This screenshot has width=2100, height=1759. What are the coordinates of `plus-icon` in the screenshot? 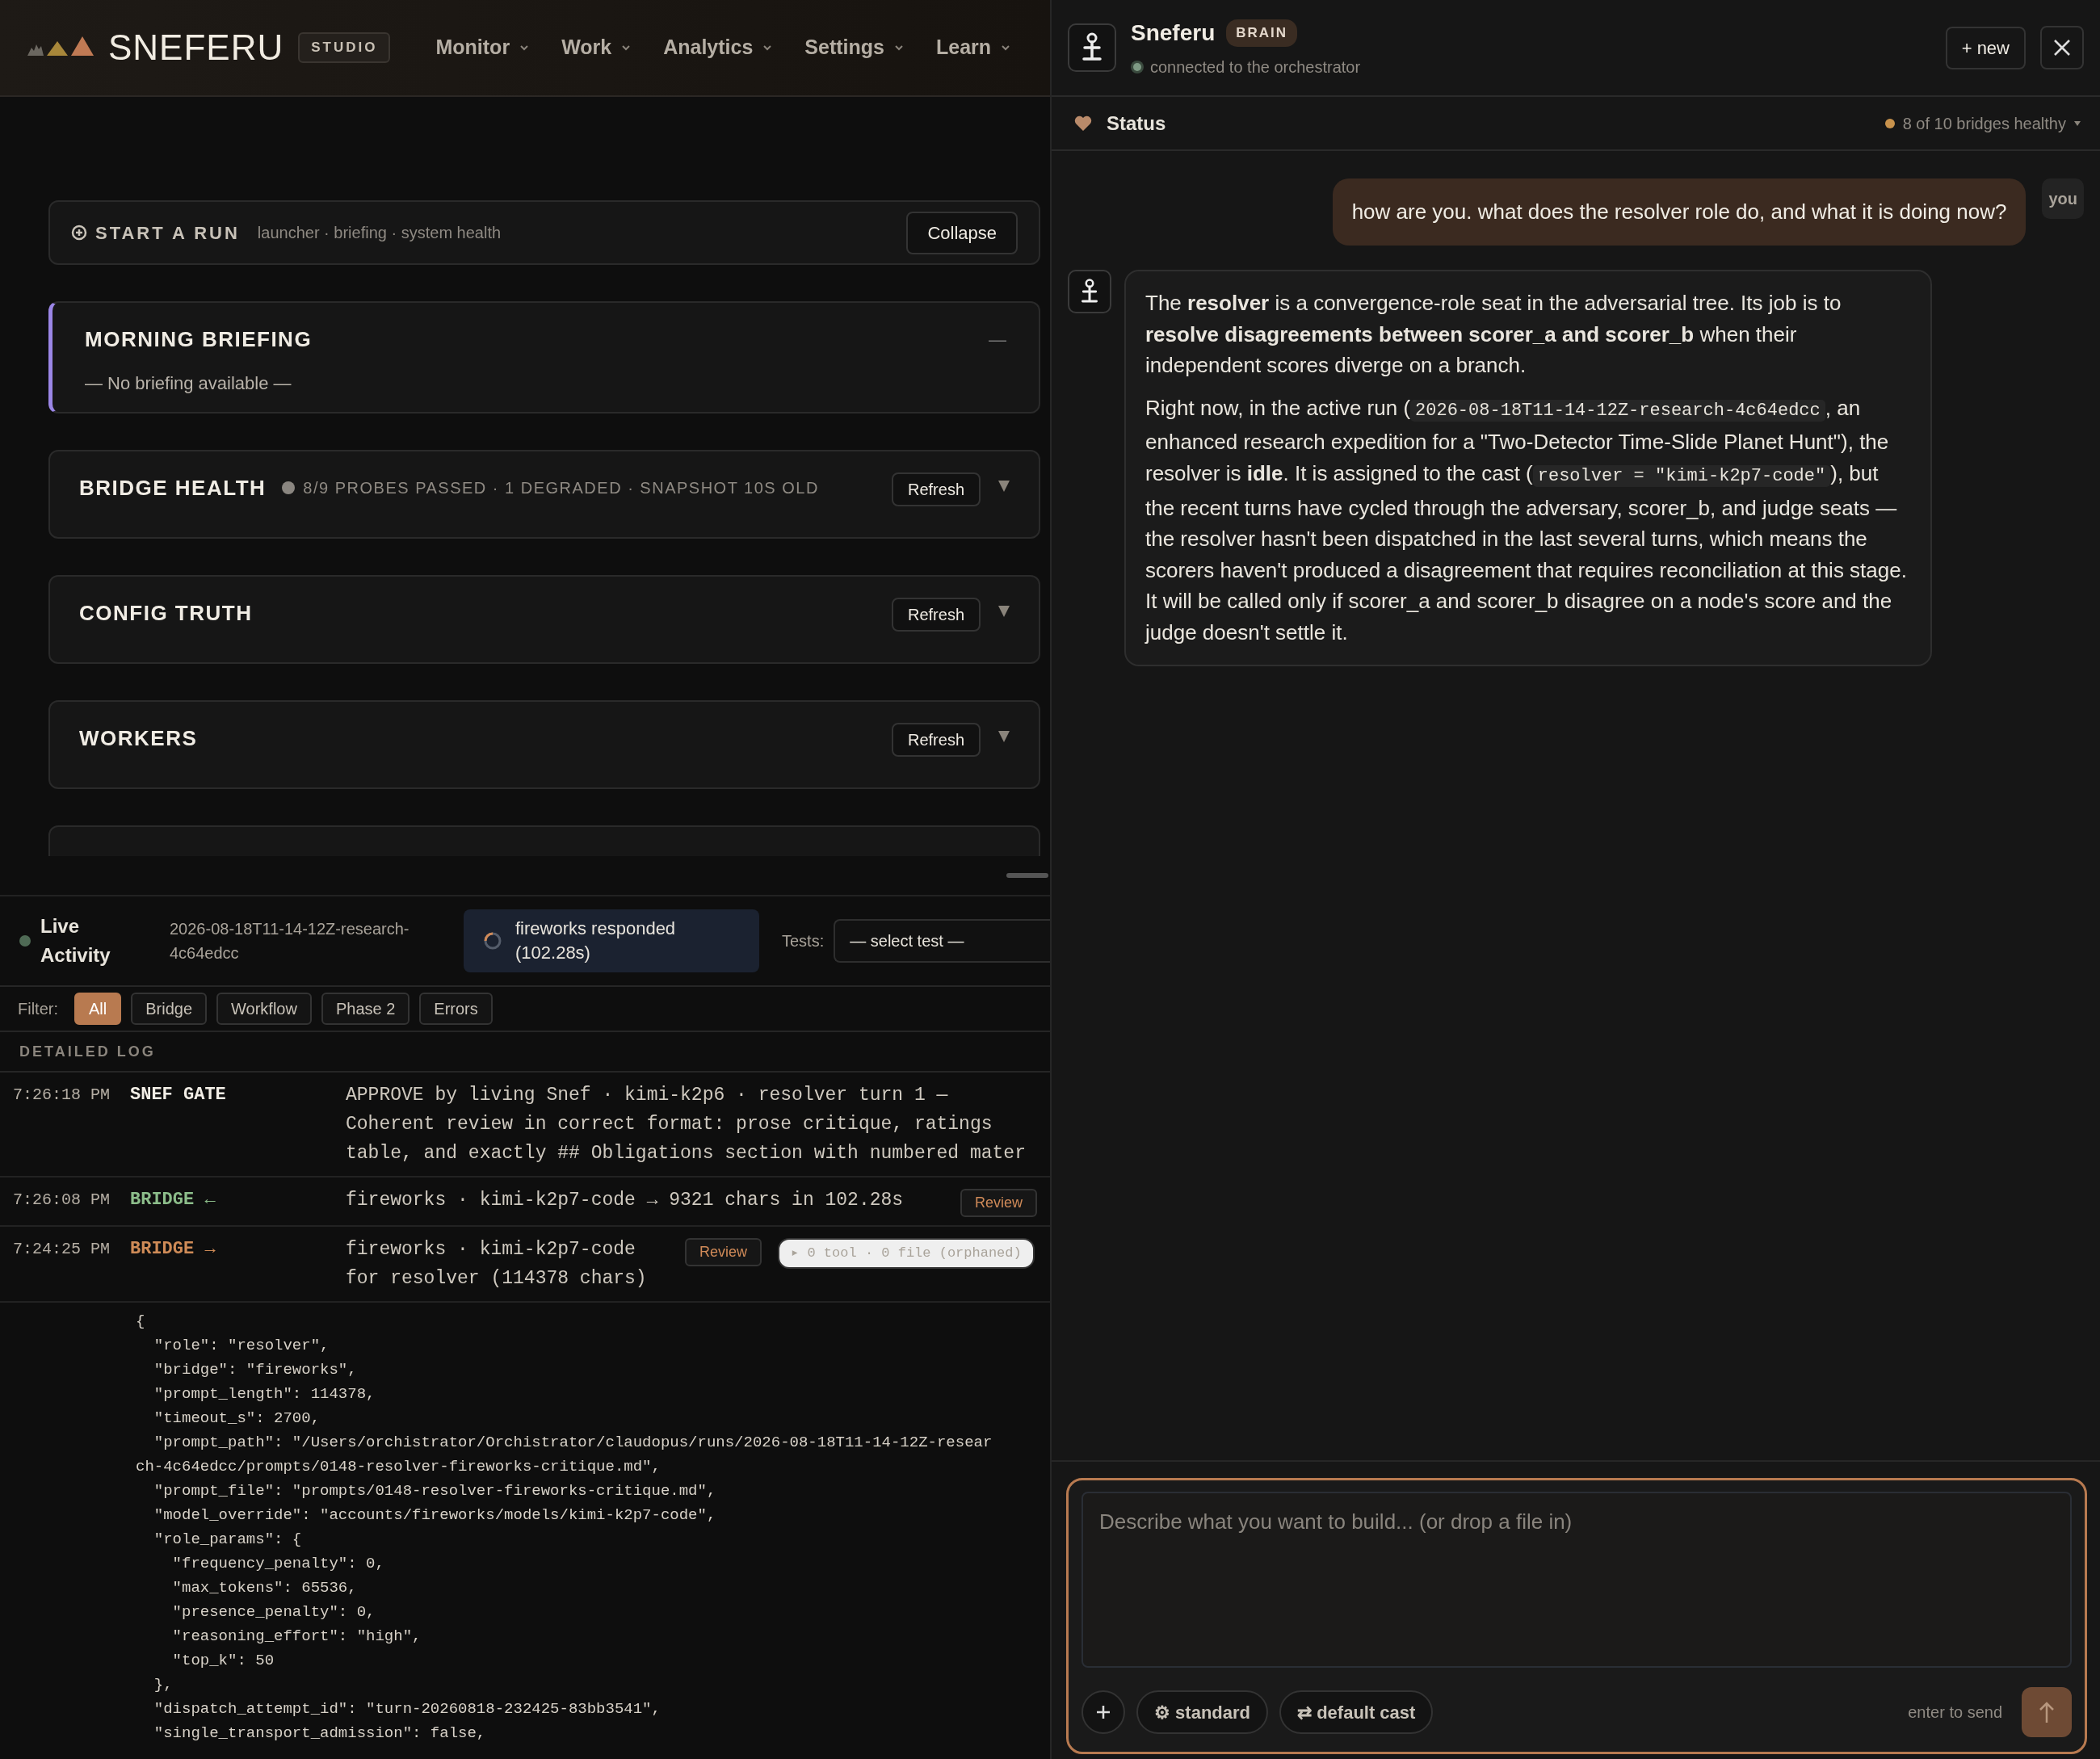 It's located at (1103, 1712).